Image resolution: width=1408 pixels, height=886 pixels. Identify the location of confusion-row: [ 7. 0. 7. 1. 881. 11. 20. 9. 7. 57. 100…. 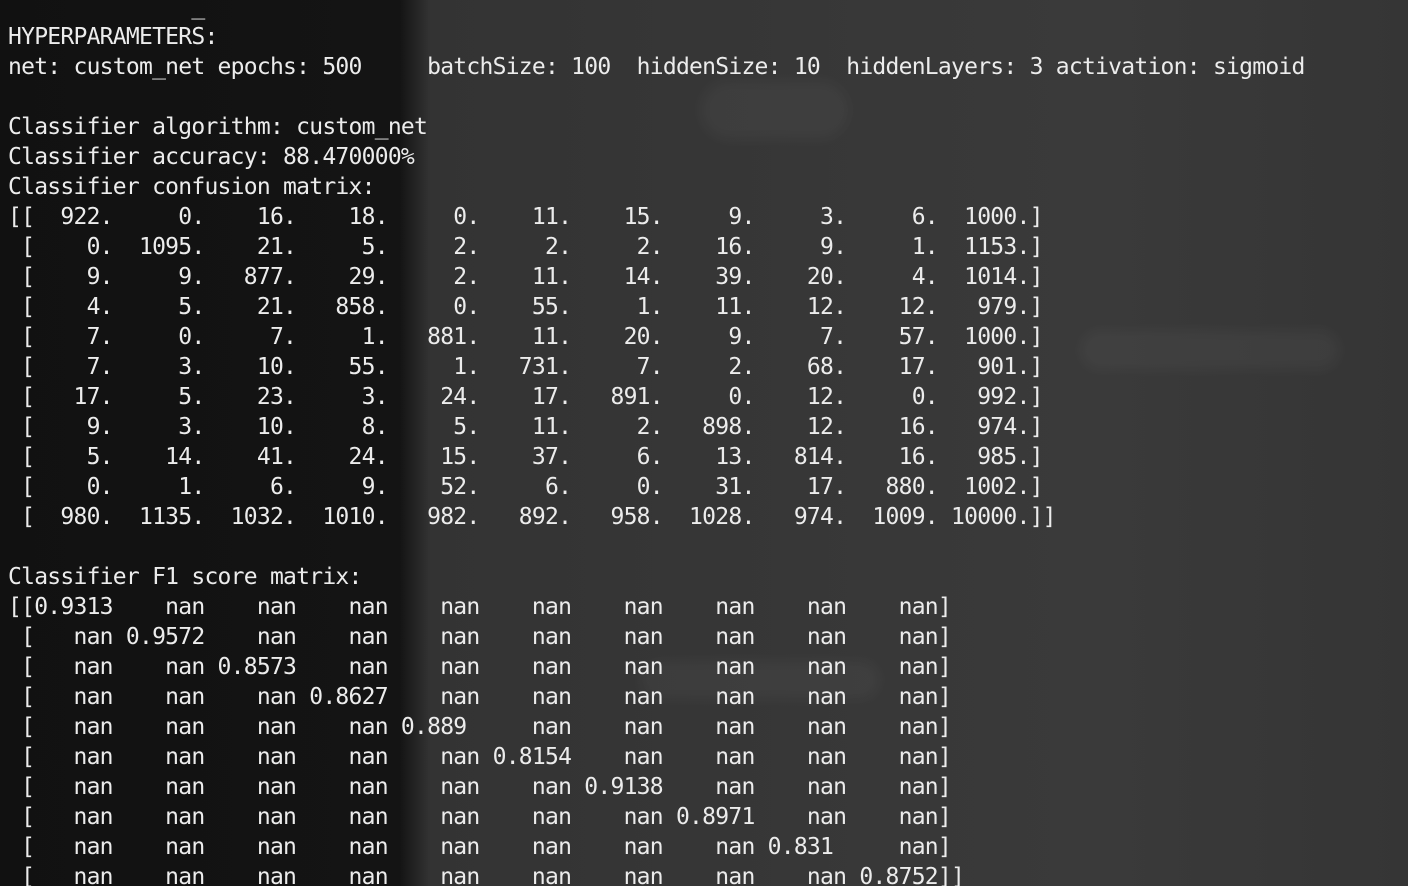
(525, 337).